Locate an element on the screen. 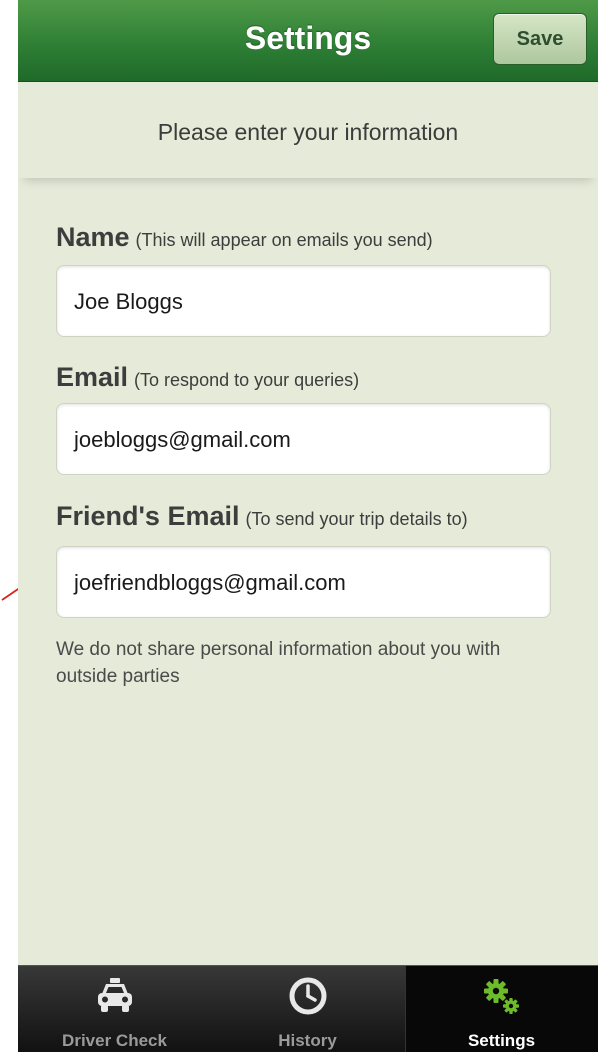  navigation-bar: Settings Save is located at coordinates (308, 41).